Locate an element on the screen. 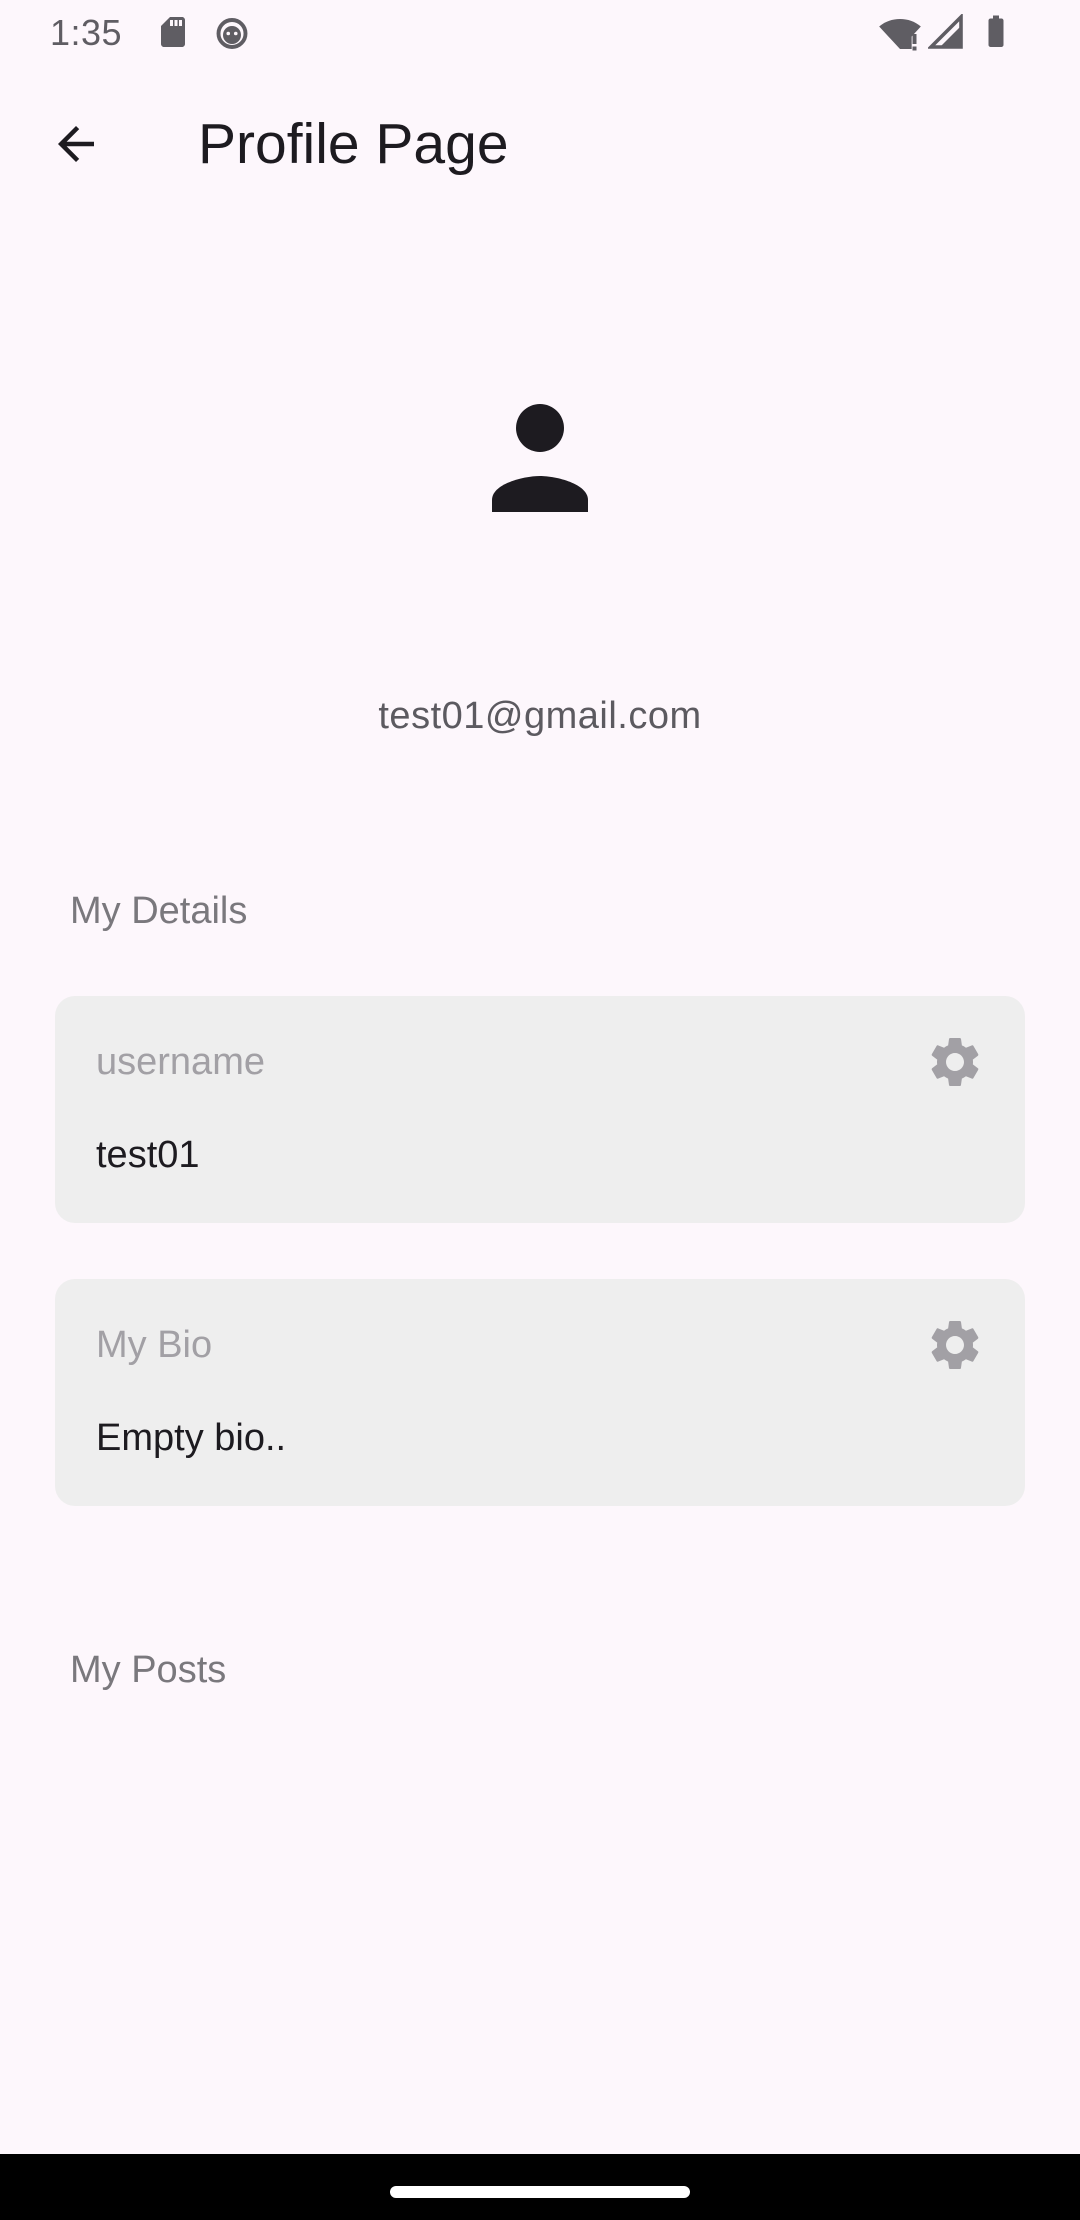  username-card: username test01 is located at coordinates (540, 1109).